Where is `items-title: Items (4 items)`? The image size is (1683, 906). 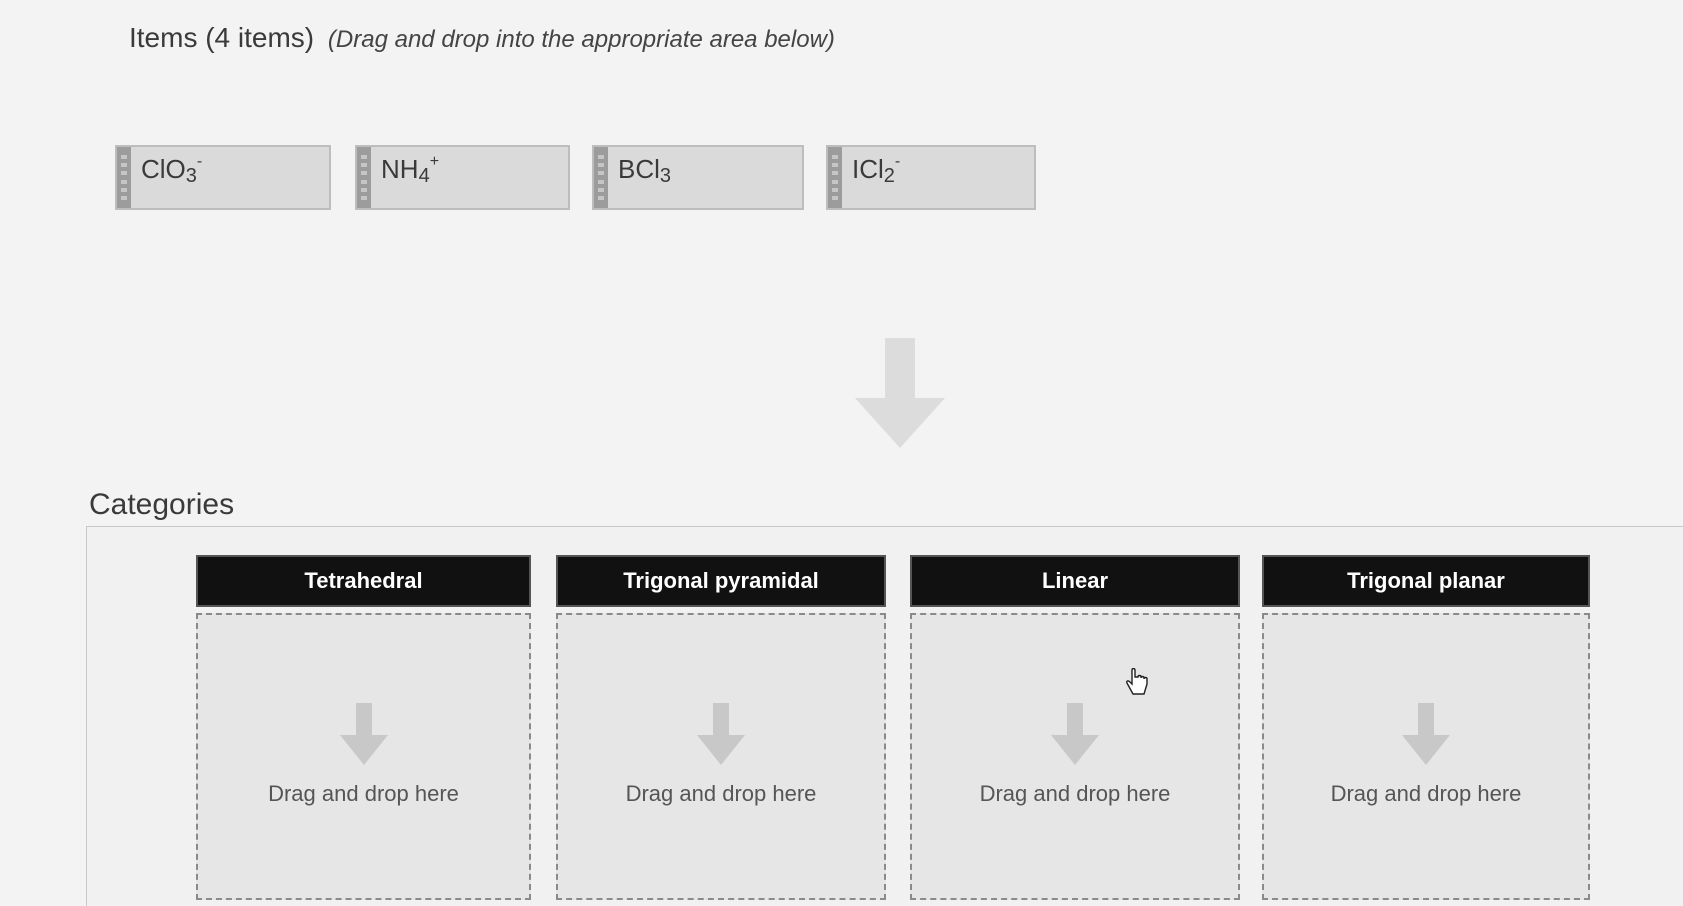
items-title: Items (4 items) is located at coordinates (222, 37).